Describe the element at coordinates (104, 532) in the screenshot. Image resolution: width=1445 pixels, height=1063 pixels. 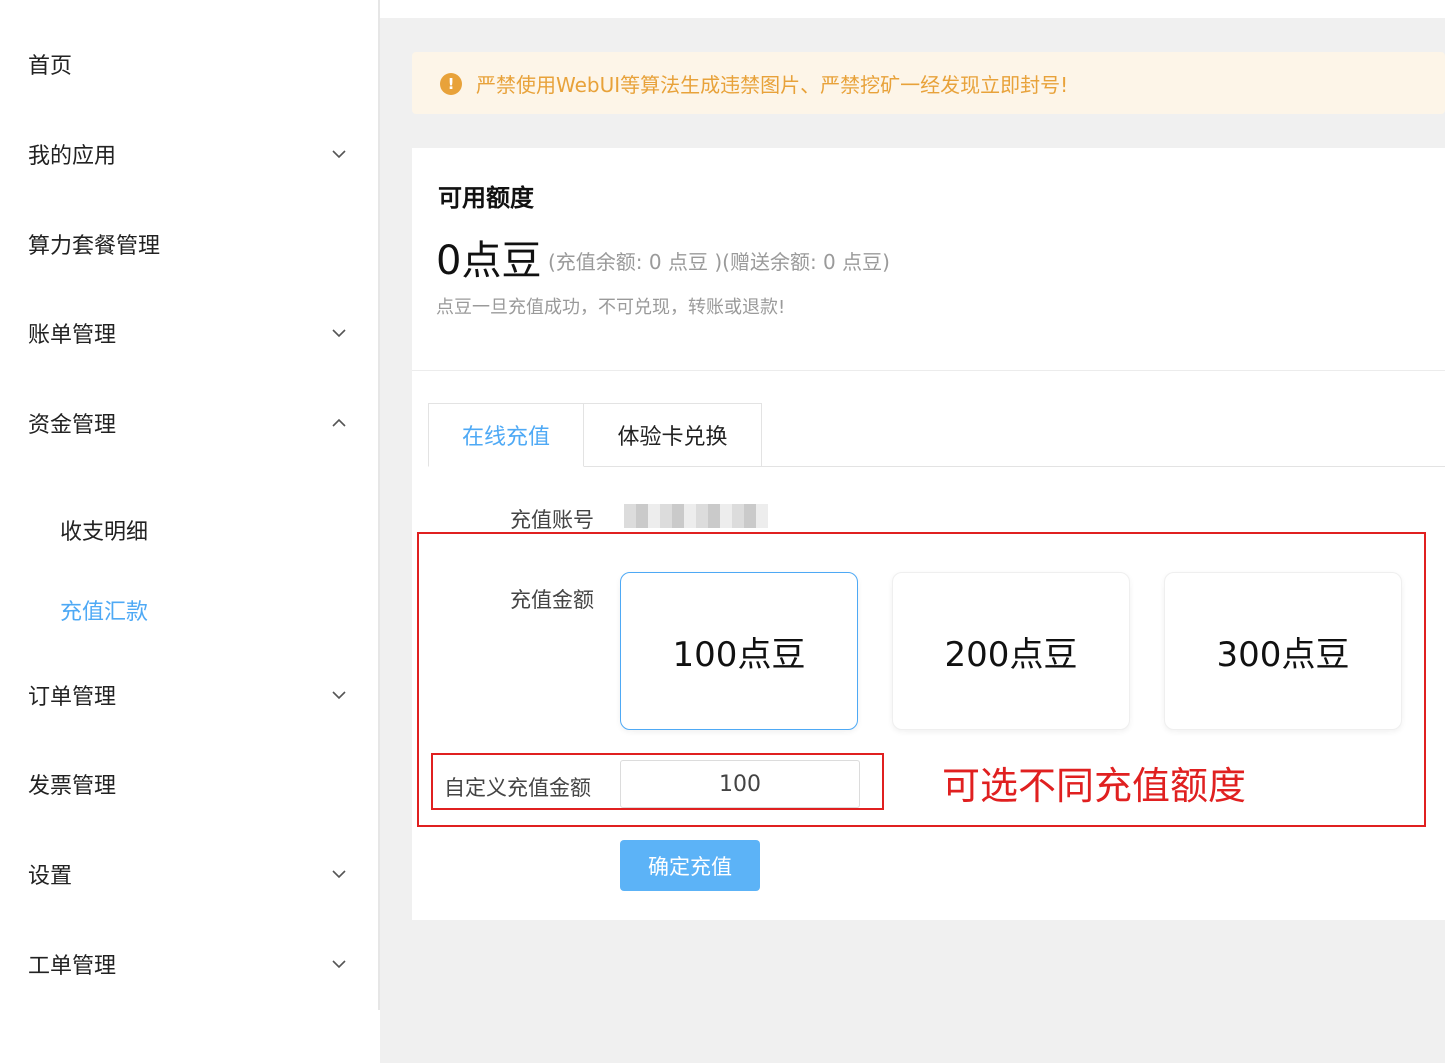
I see `sidebar-item-label: 收支明细` at that location.